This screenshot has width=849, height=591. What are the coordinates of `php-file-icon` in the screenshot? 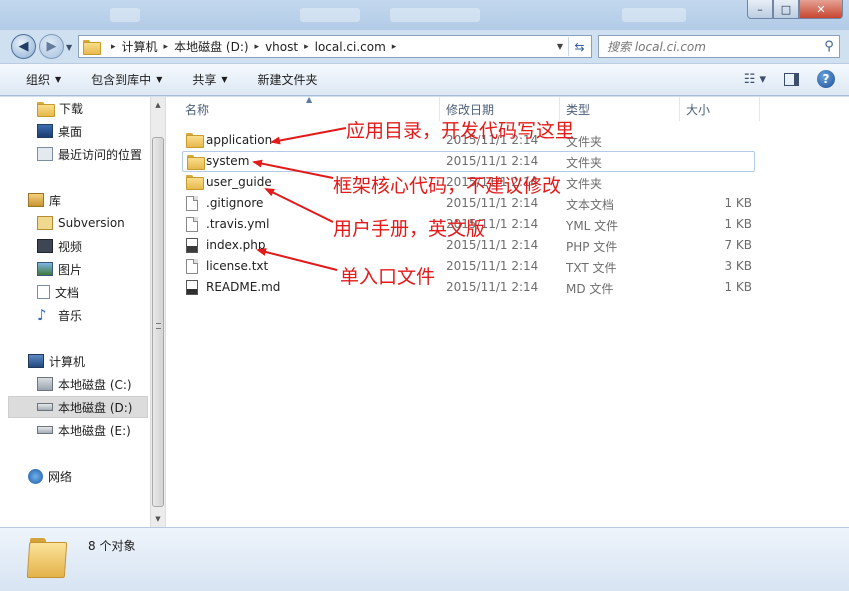 It's located at (192, 245).